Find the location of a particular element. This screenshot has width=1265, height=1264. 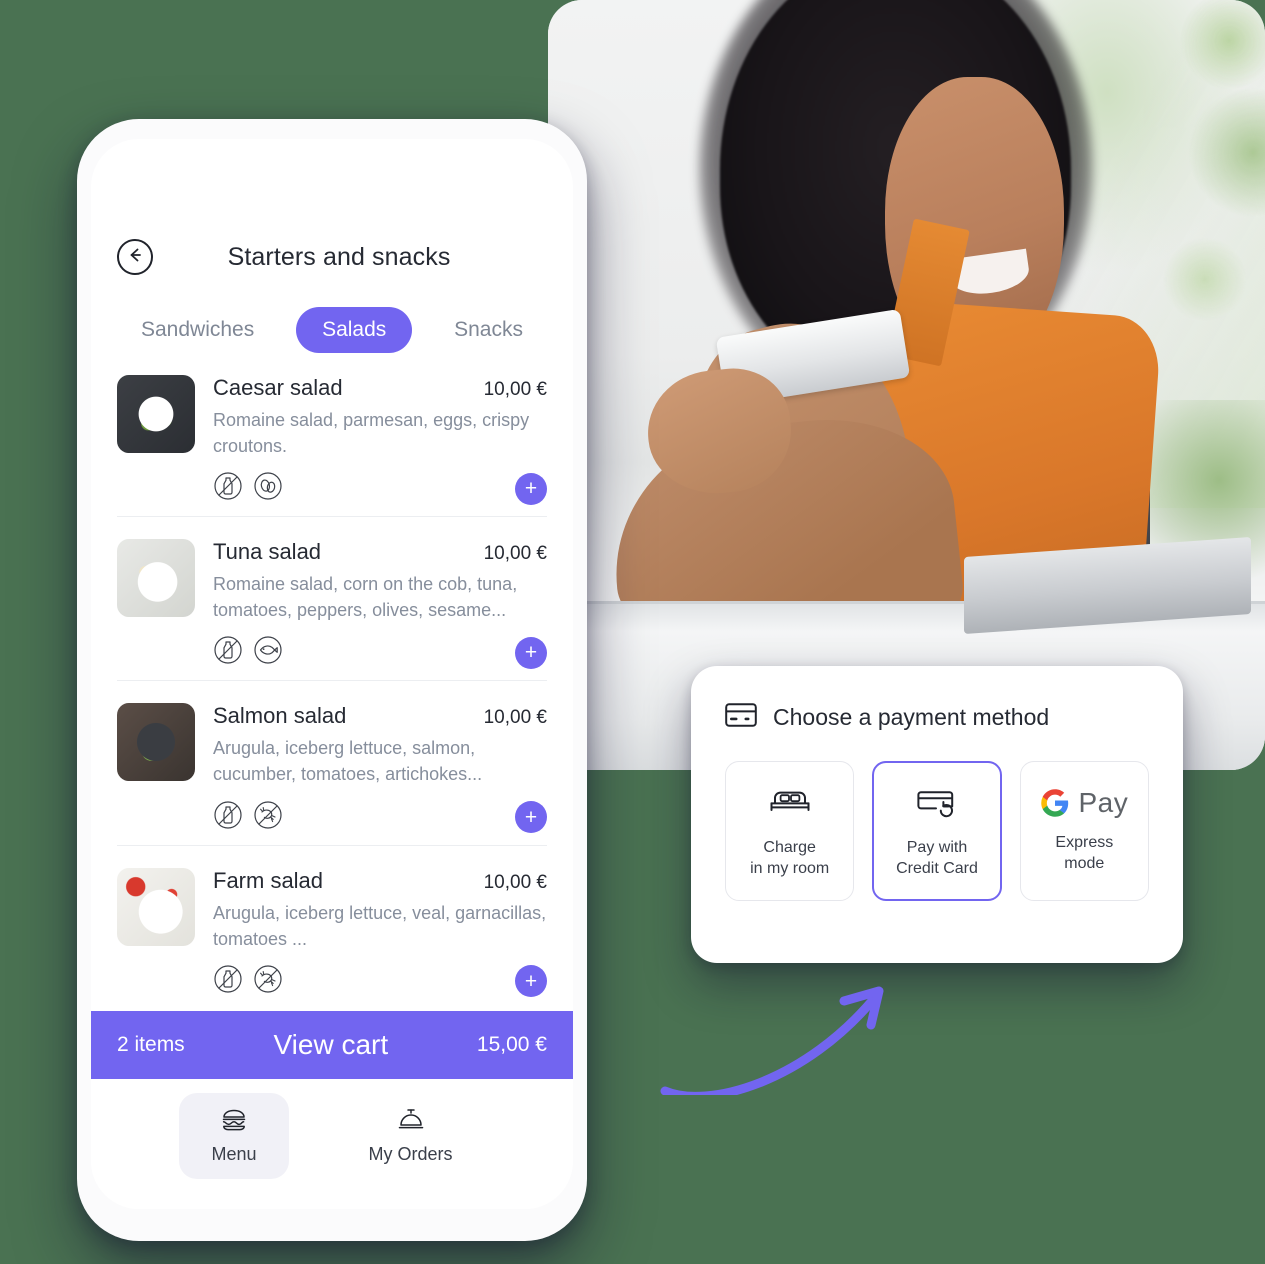

cart-item-count: 2 items is located at coordinates (151, 1044).